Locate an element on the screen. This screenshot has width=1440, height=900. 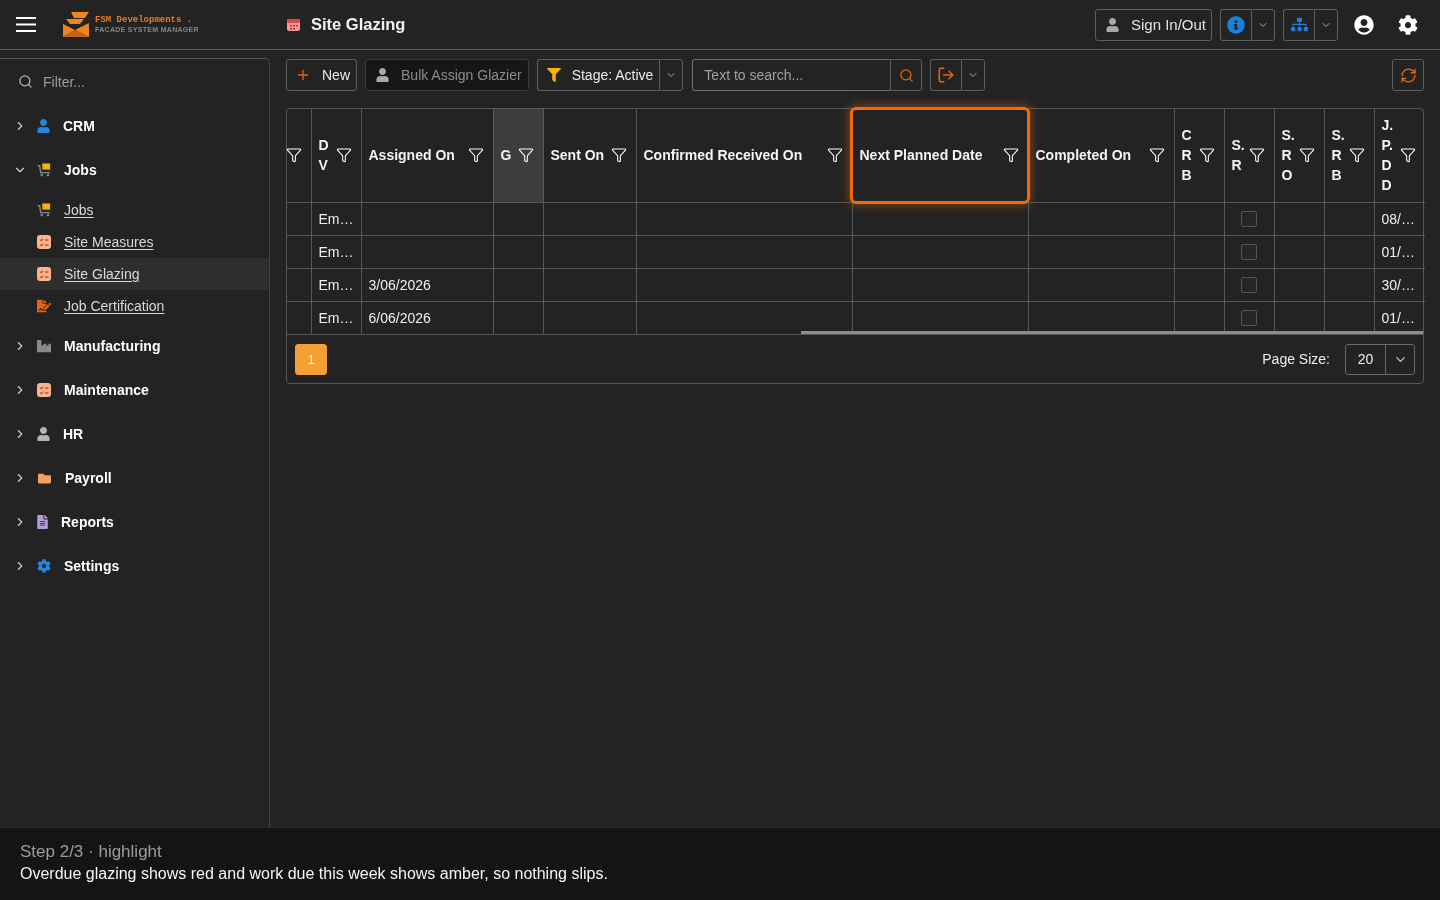
refresh-icon is located at coordinates (1408, 75).